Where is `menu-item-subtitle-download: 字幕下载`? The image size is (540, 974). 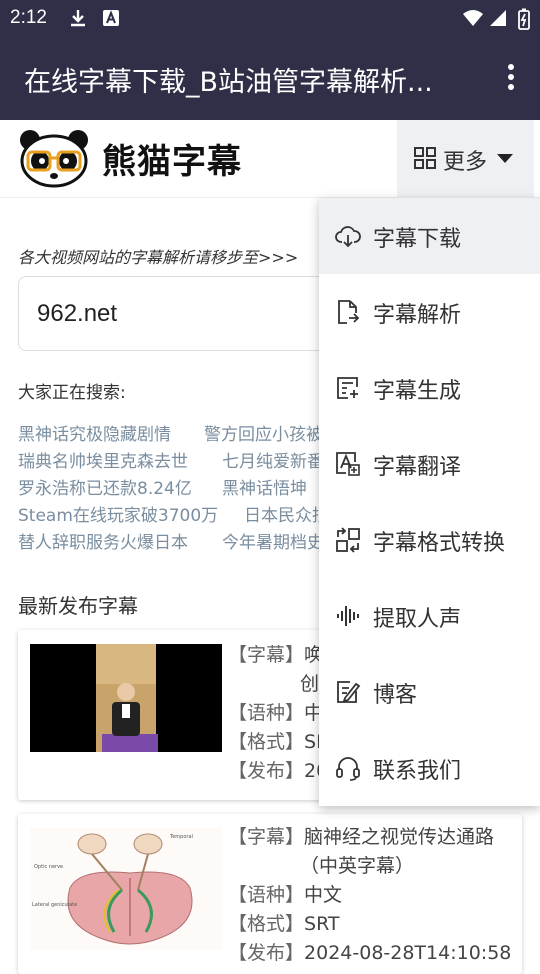 menu-item-subtitle-download: 字幕下载 is located at coordinates (429, 236).